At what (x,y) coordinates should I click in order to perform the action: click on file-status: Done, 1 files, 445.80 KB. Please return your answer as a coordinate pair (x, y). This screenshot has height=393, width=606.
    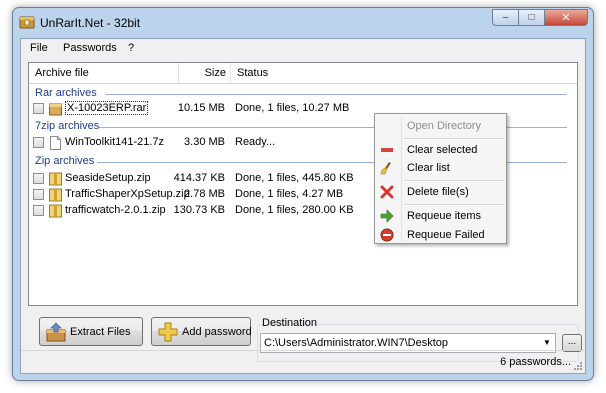
    Looking at the image, I should click on (294, 178).